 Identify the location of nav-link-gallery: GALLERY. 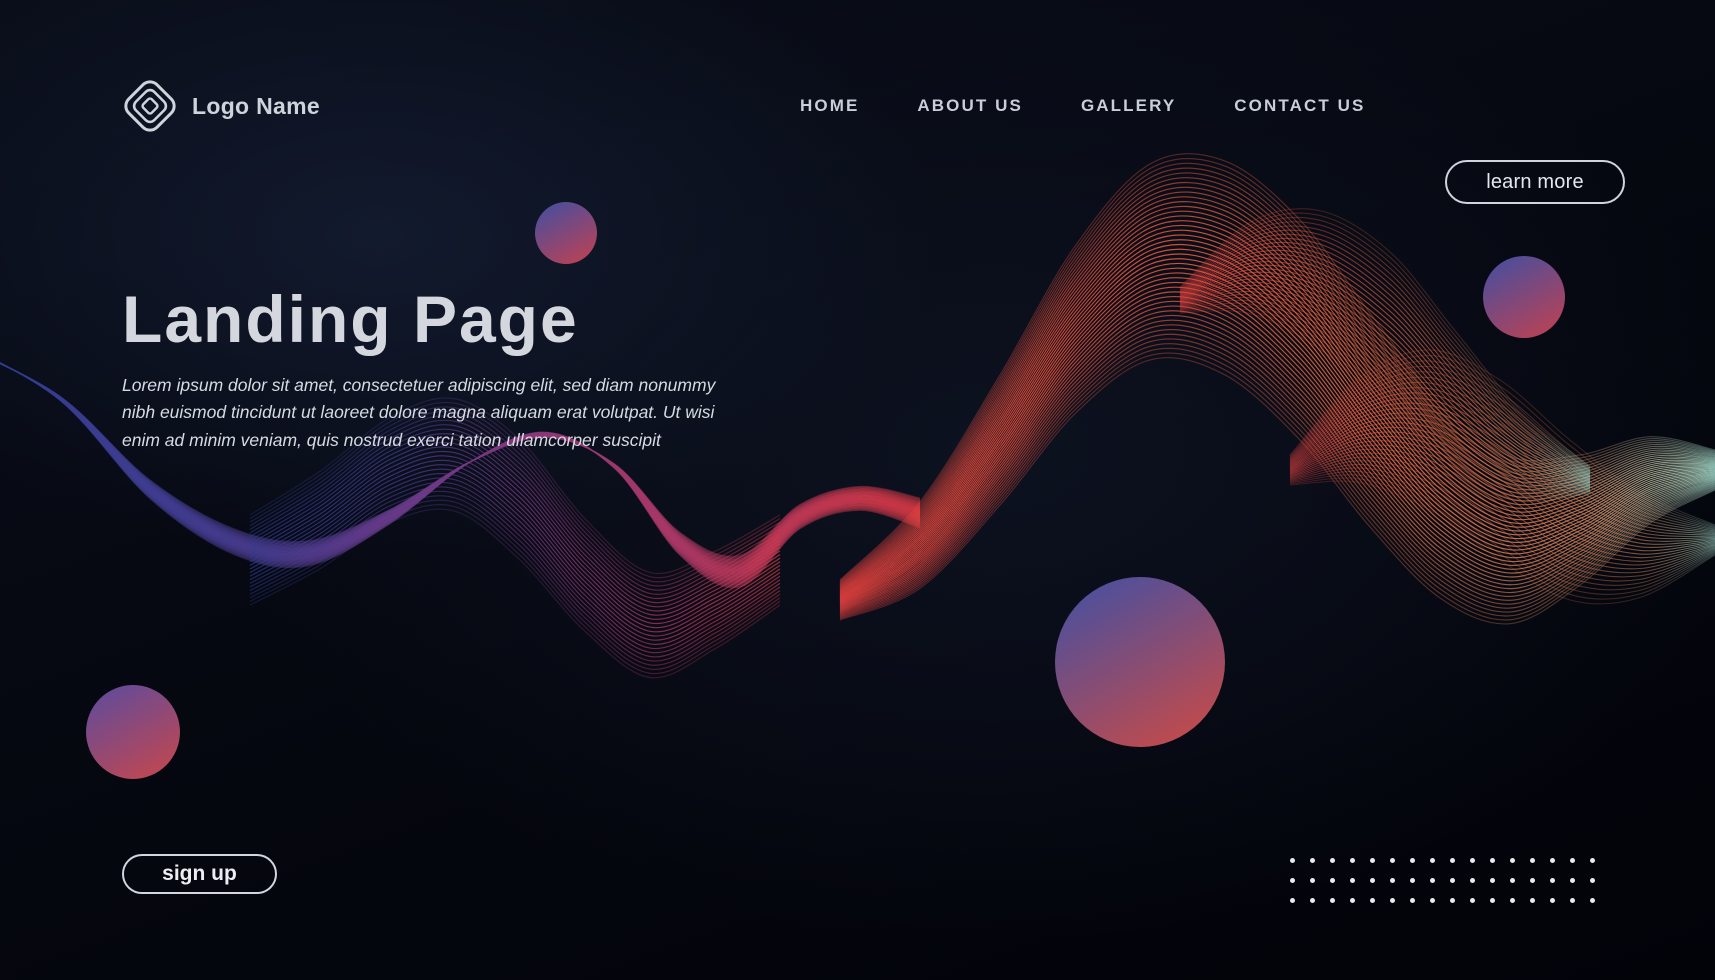
(1128, 105).